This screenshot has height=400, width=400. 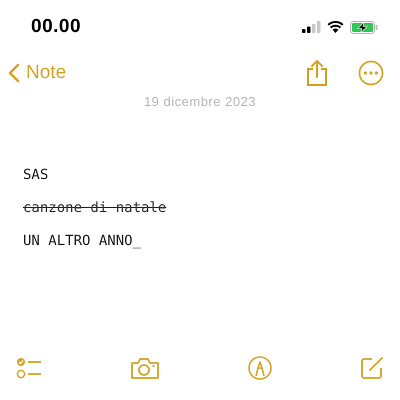 I want to click on signal-icon, so click(x=311, y=27).